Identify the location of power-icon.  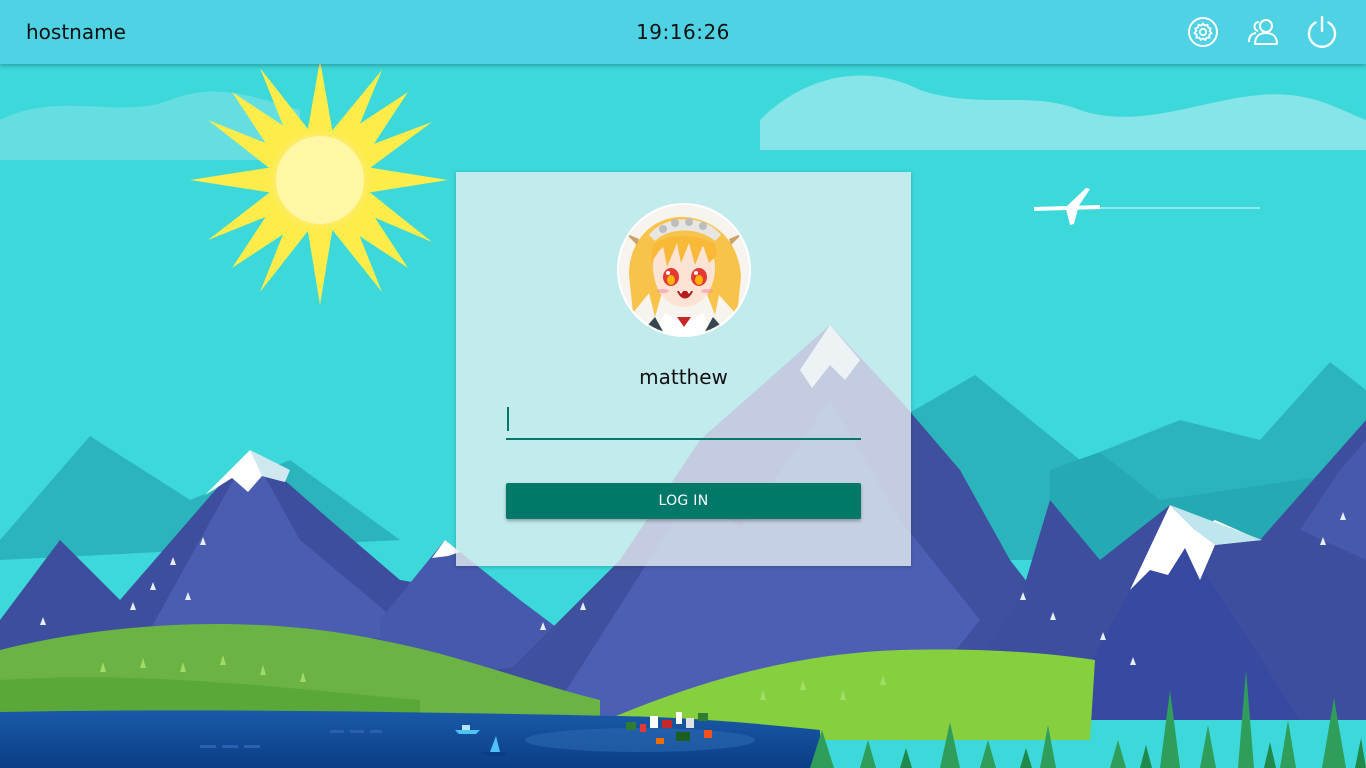
(1322, 32).